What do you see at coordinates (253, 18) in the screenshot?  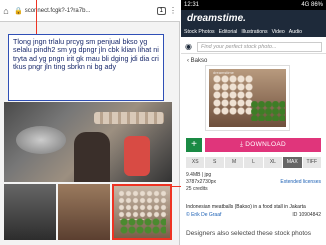 I see `site-header: dreamstime.` at bounding box center [253, 18].